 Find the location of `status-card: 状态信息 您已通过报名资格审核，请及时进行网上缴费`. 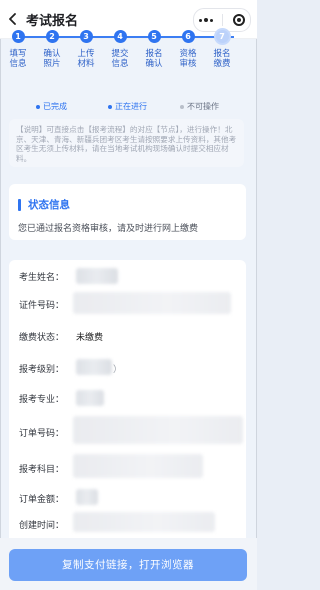

status-card: 状态信息 您已通过报名资格审核，请及时进行网上缴费 is located at coordinates (127, 212).